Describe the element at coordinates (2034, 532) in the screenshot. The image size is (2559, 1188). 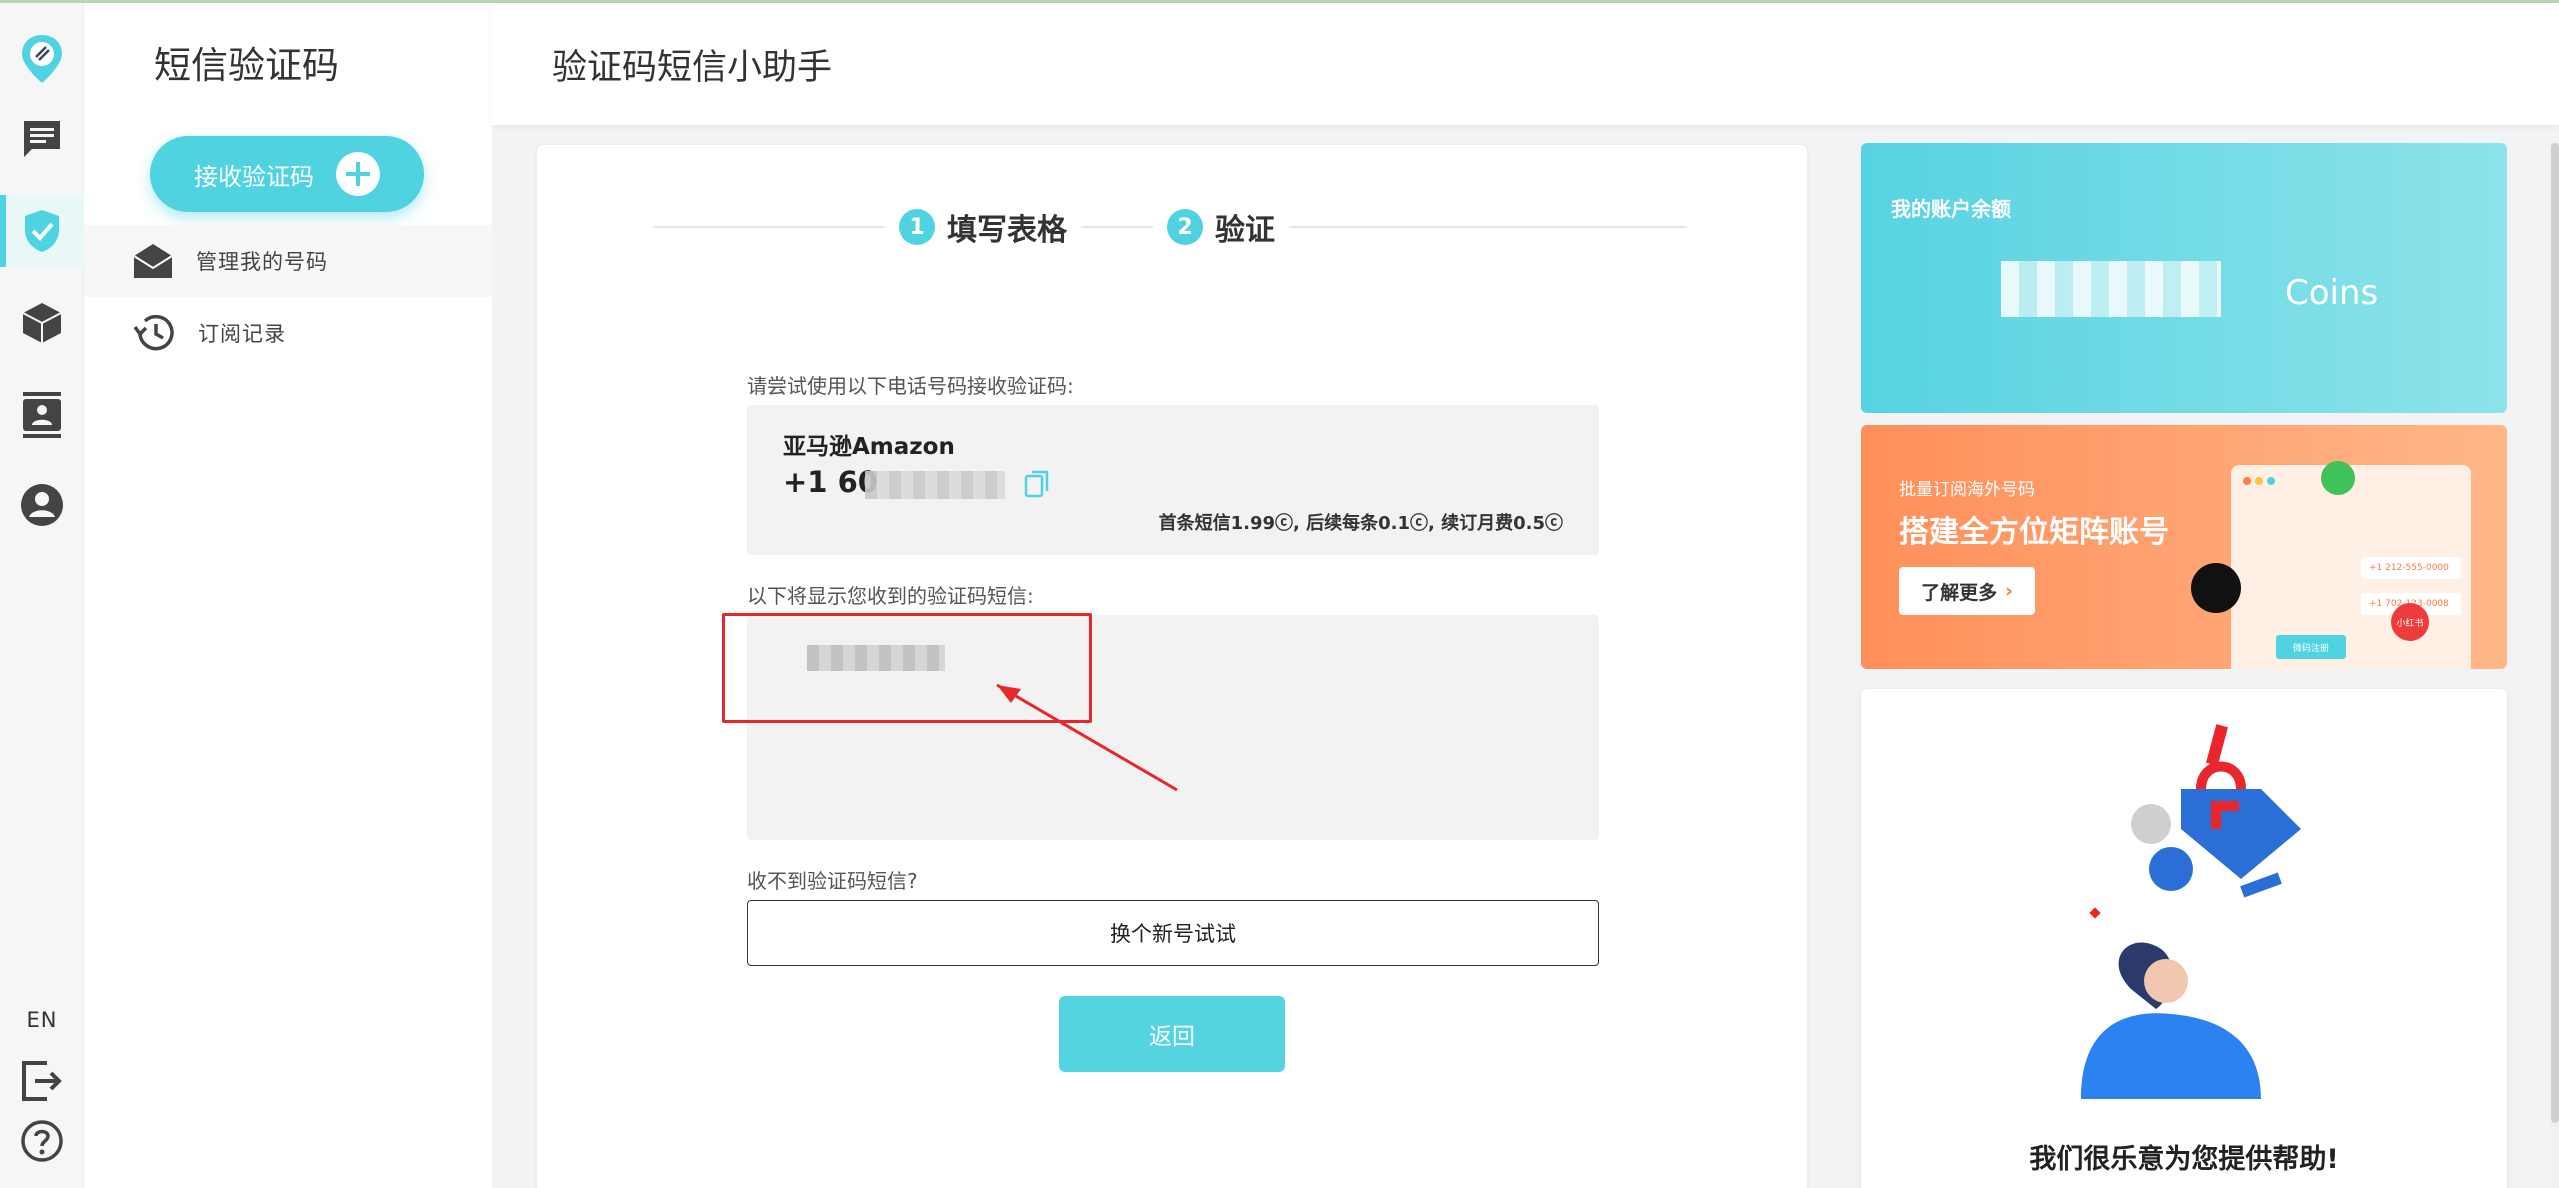
I see `promo-title: 搭建全方位矩阵账号` at that location.